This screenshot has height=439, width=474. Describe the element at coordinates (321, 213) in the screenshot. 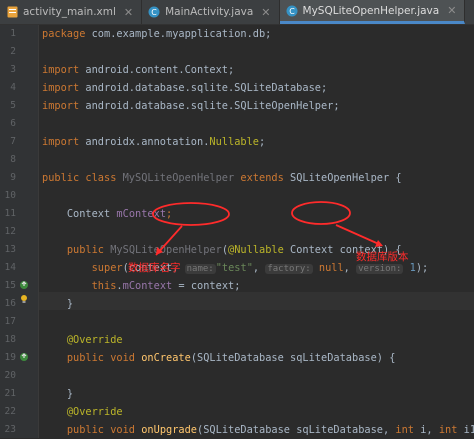

I see `version-param-highlight-ellipse` at that location.